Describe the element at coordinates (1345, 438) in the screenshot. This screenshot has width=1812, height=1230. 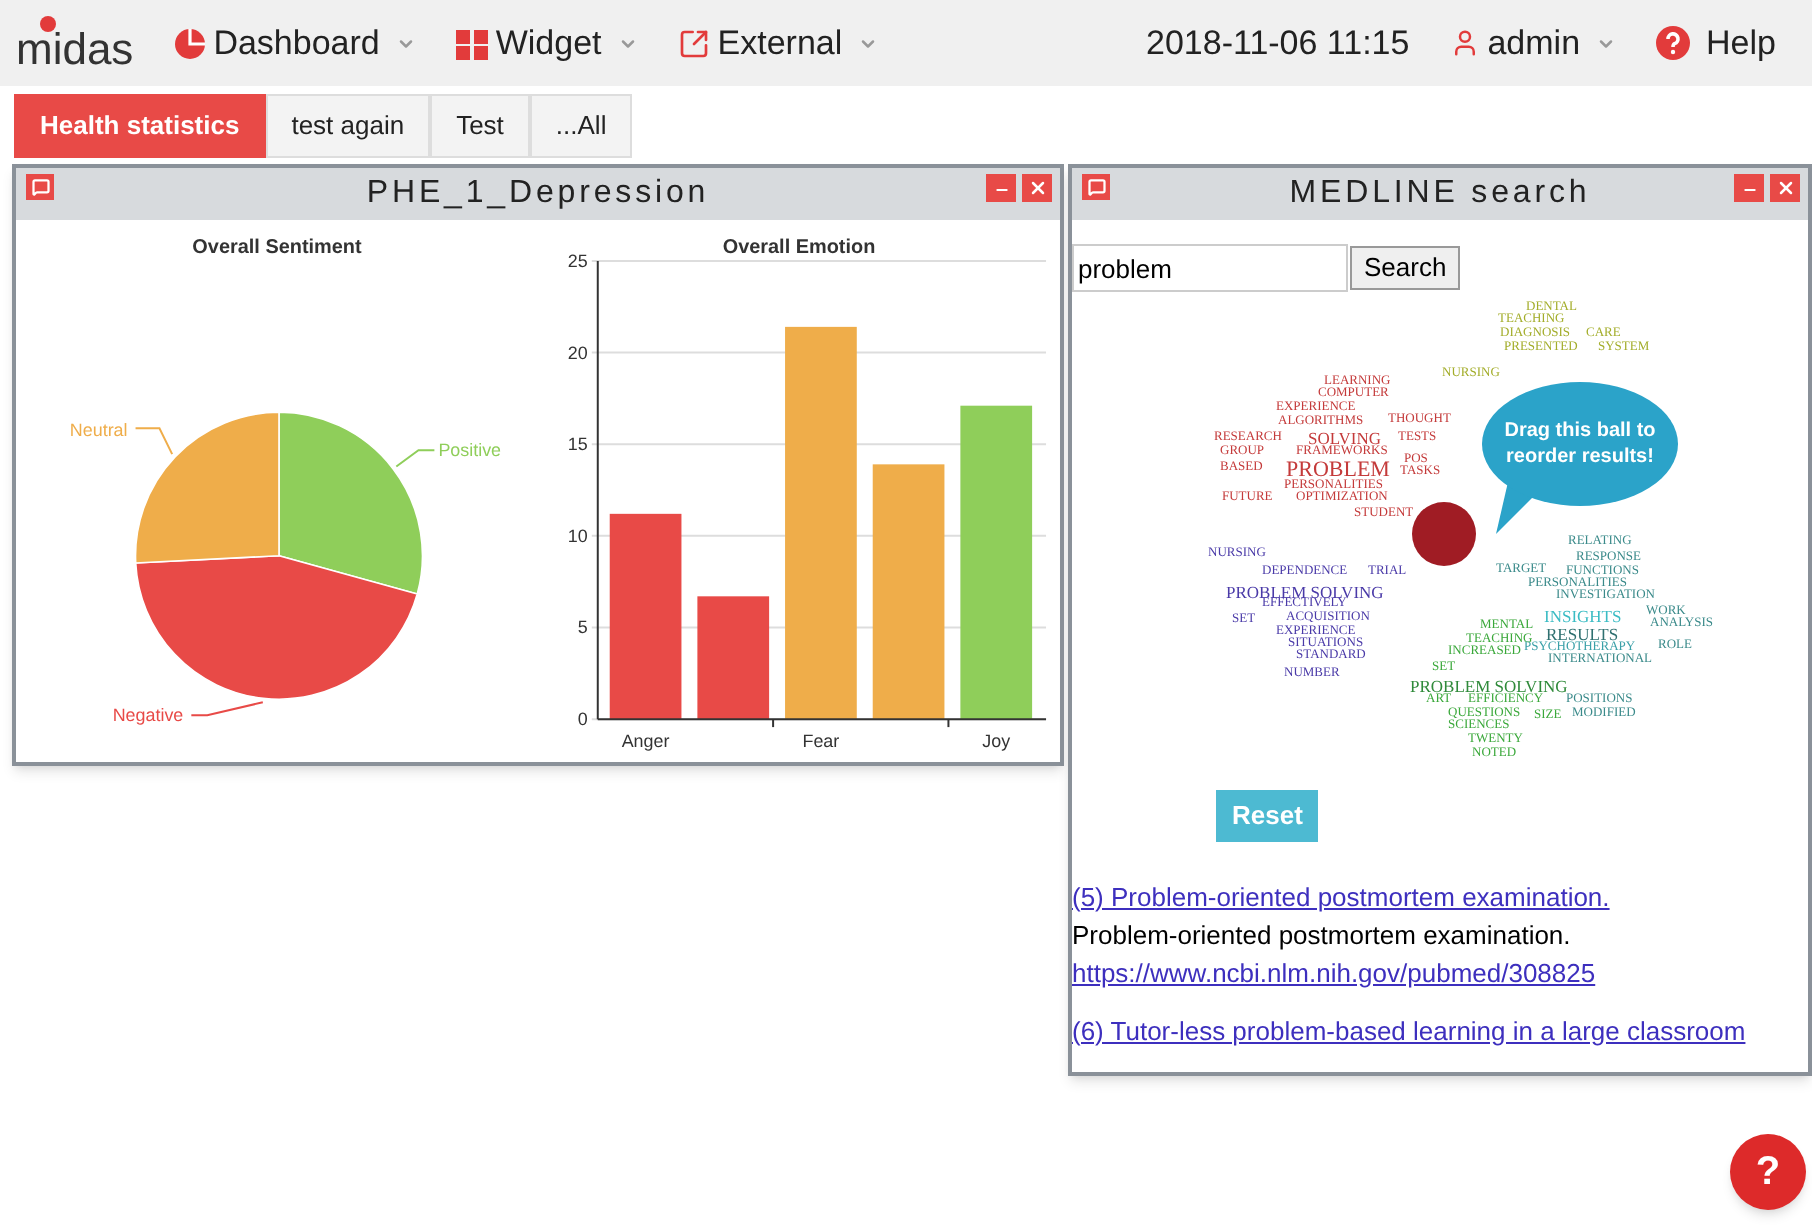
I see `cloud-word: SOLVING` at that location.